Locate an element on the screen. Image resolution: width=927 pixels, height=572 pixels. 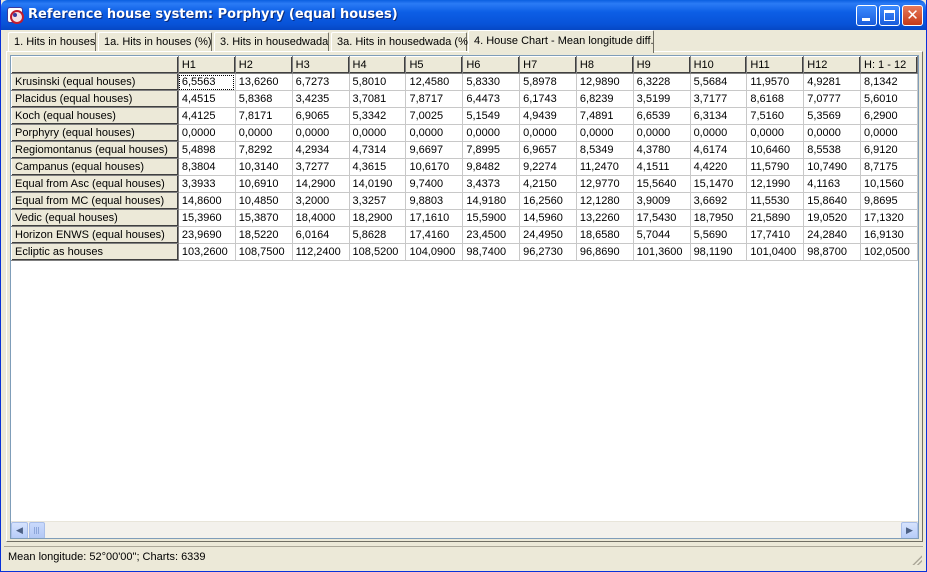
grid-cell: 6,3134 is located at coordinates (718, 116).